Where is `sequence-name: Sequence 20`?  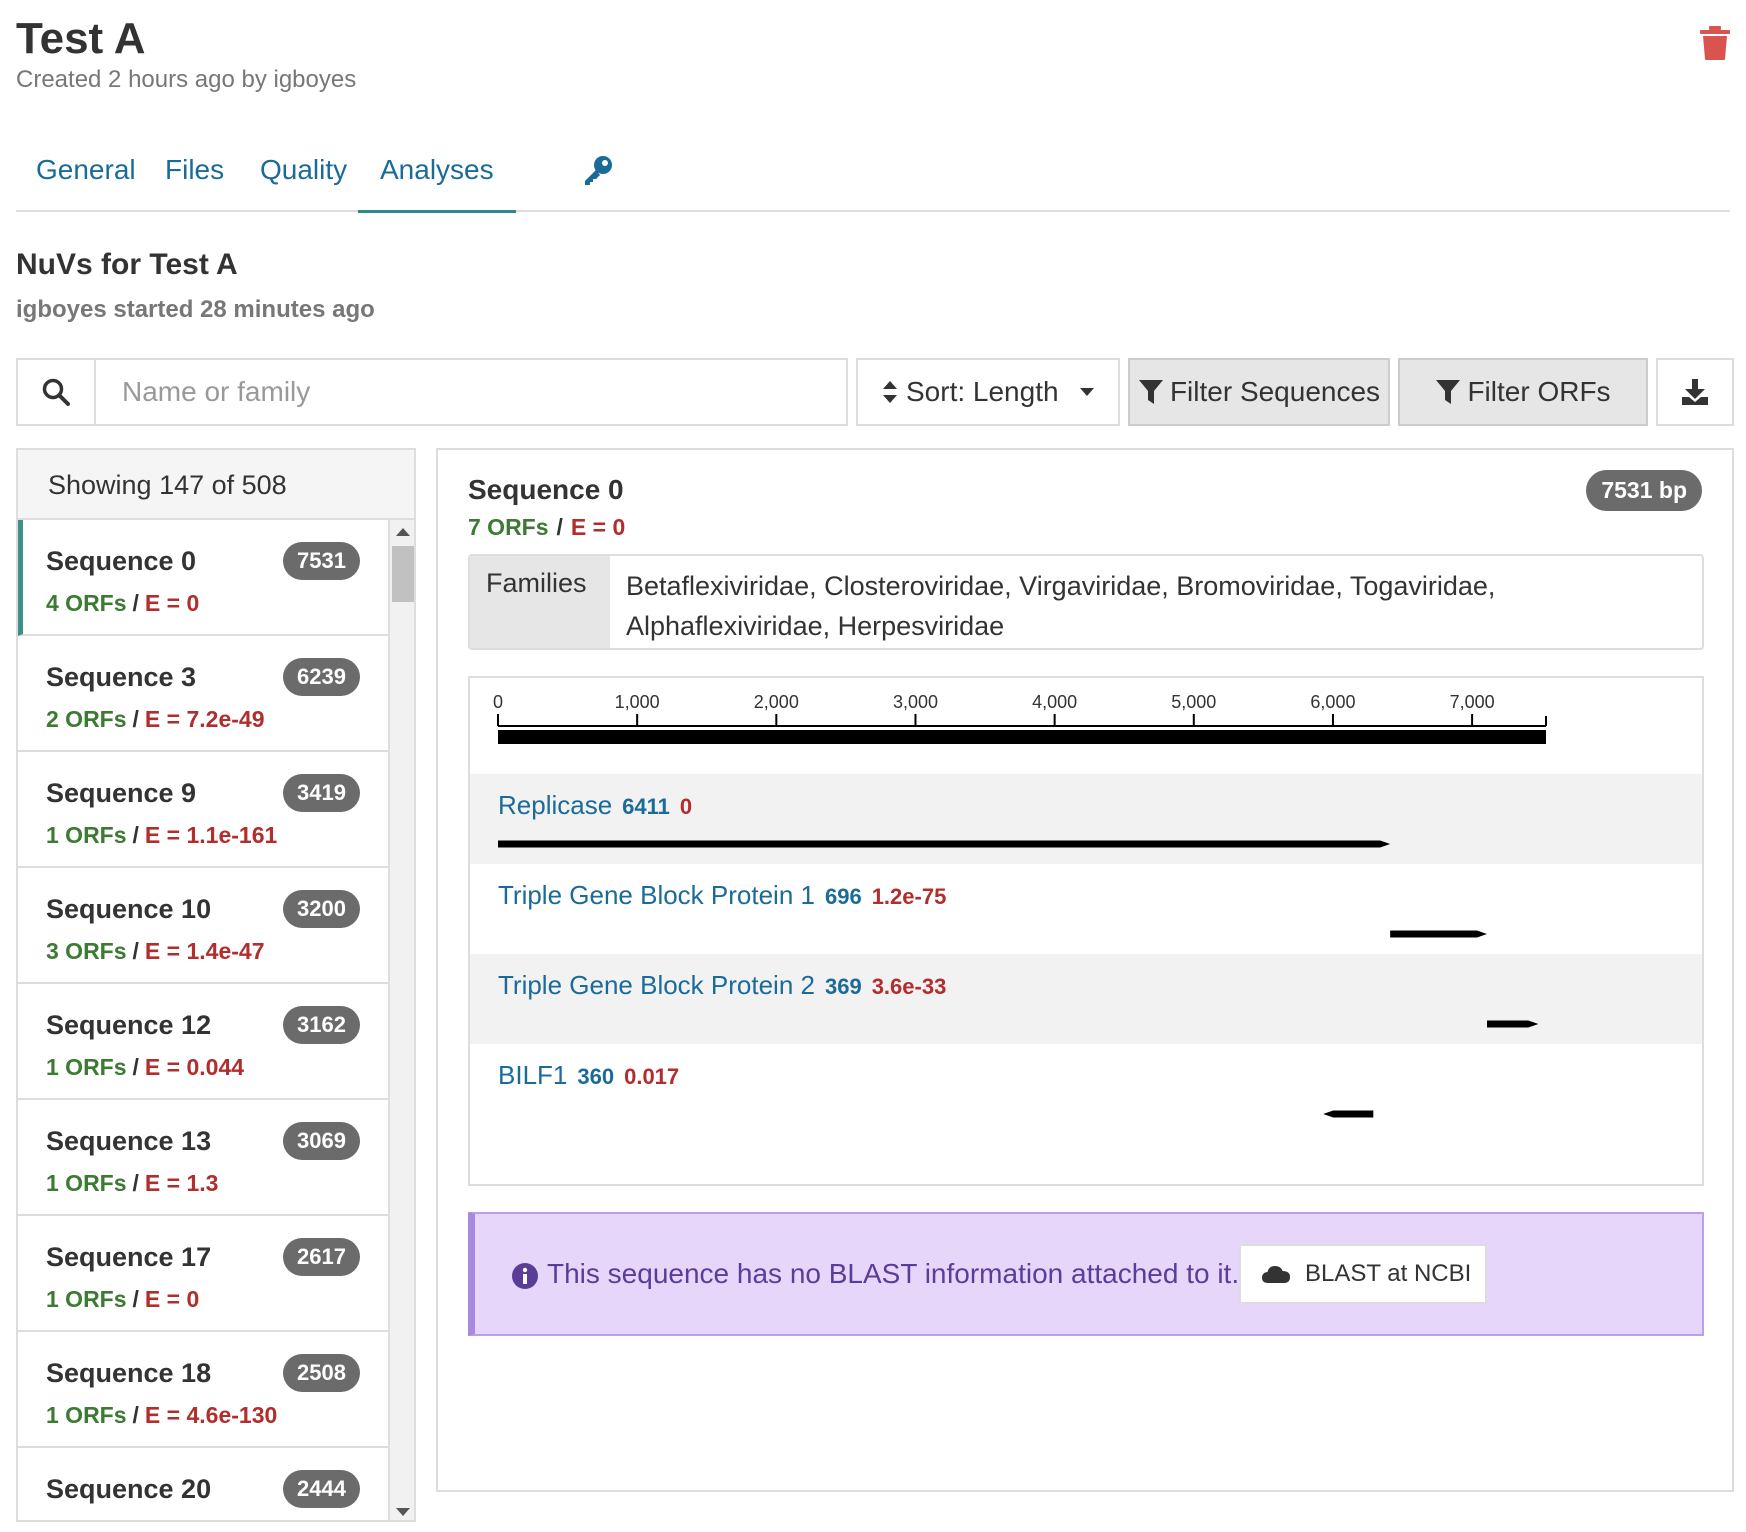
sequence-name: Sequence 20 is located at coordinates (129, 1489).